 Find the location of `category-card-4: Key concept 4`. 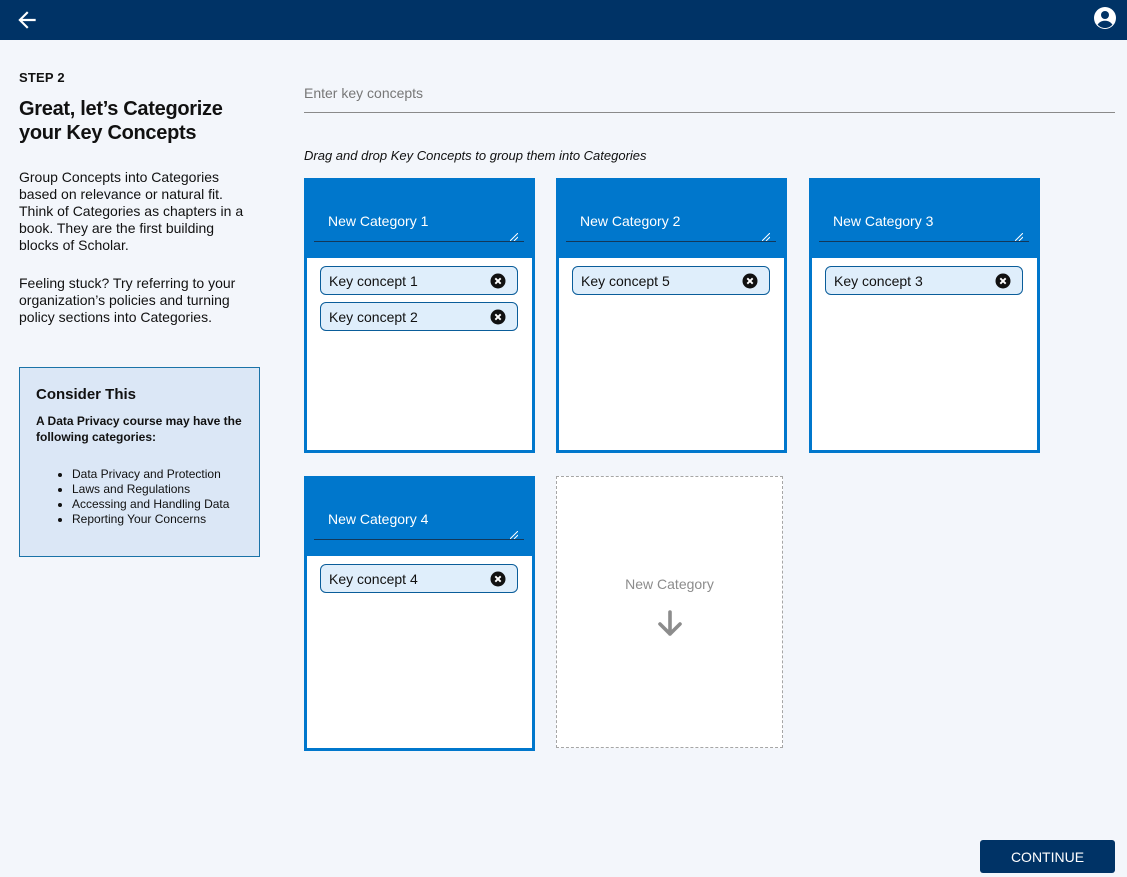

category-card-4: Key concept 4 is located at coordinates (419, 613).